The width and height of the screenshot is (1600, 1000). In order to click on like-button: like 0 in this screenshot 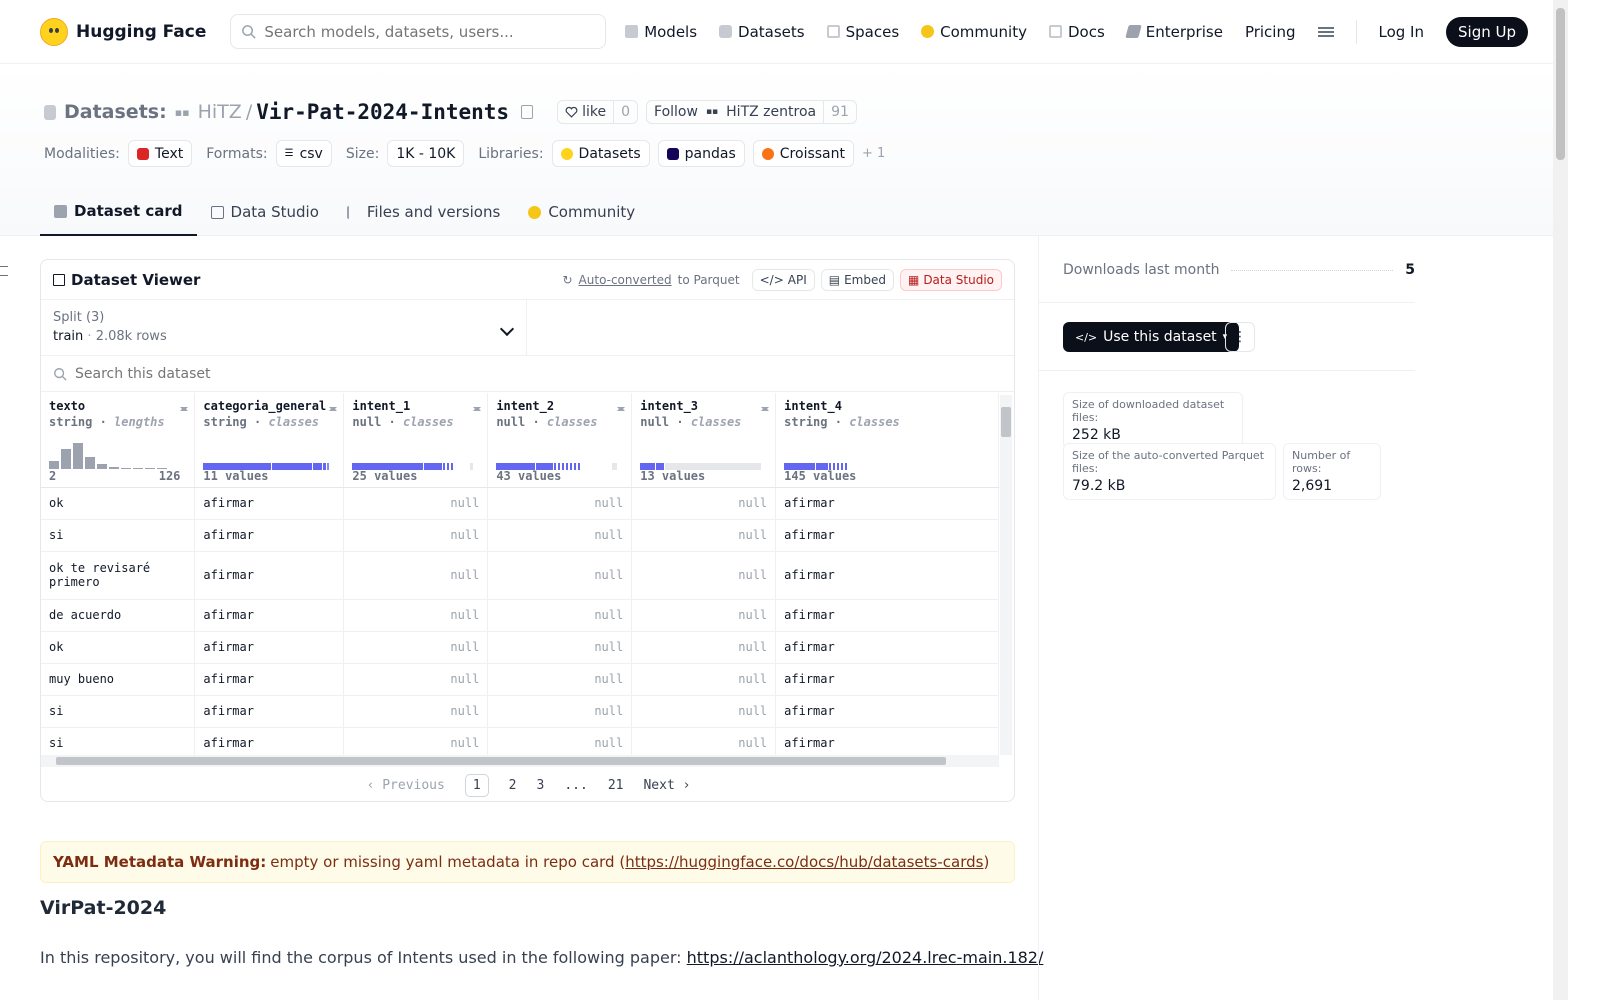, I will do `click(598, 112)`.